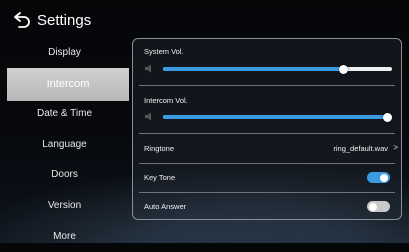 Image resolution: width=409 pixels, height=252 pixels. I want to click on intercom-volume-slider, so click(277, 117).